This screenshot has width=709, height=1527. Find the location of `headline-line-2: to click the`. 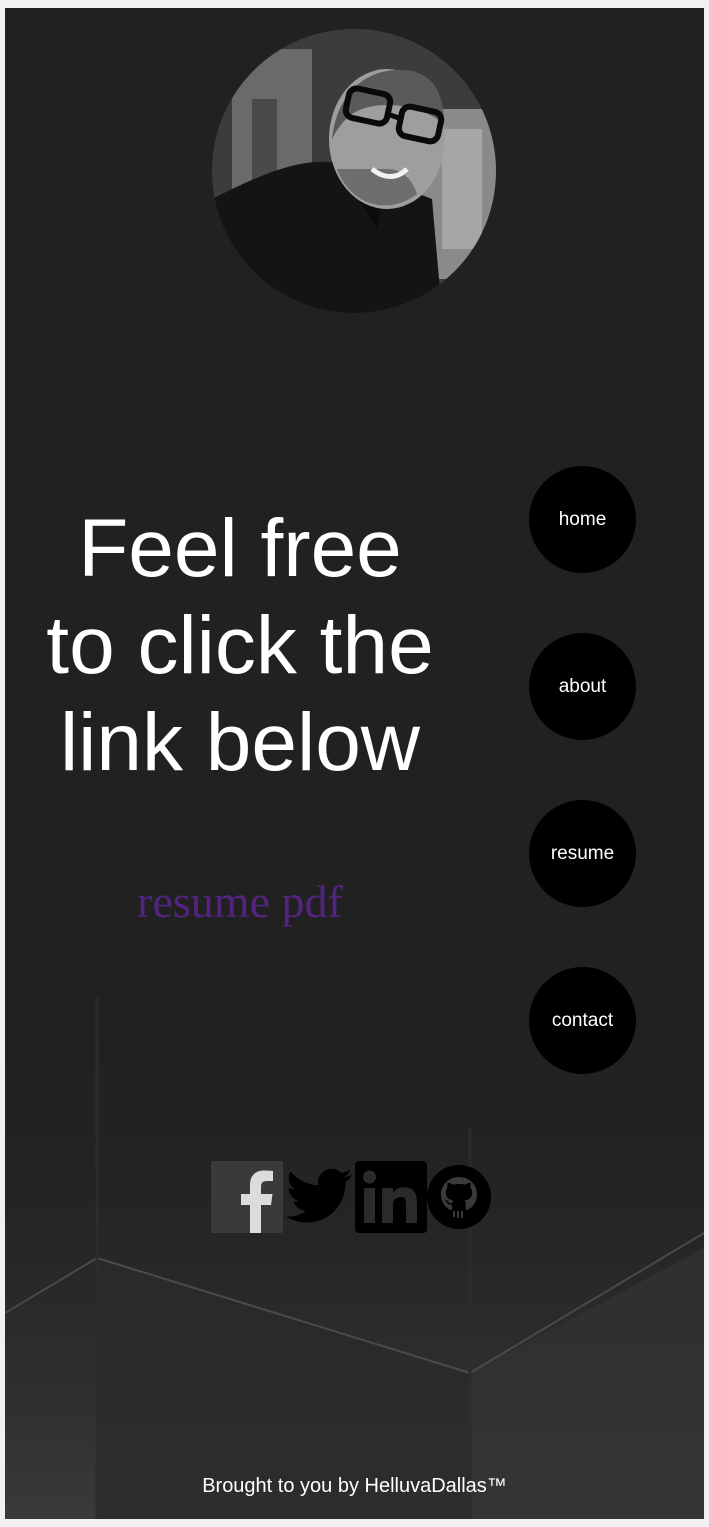

headline-line-2: to click the is located at coordinates (240, 645).